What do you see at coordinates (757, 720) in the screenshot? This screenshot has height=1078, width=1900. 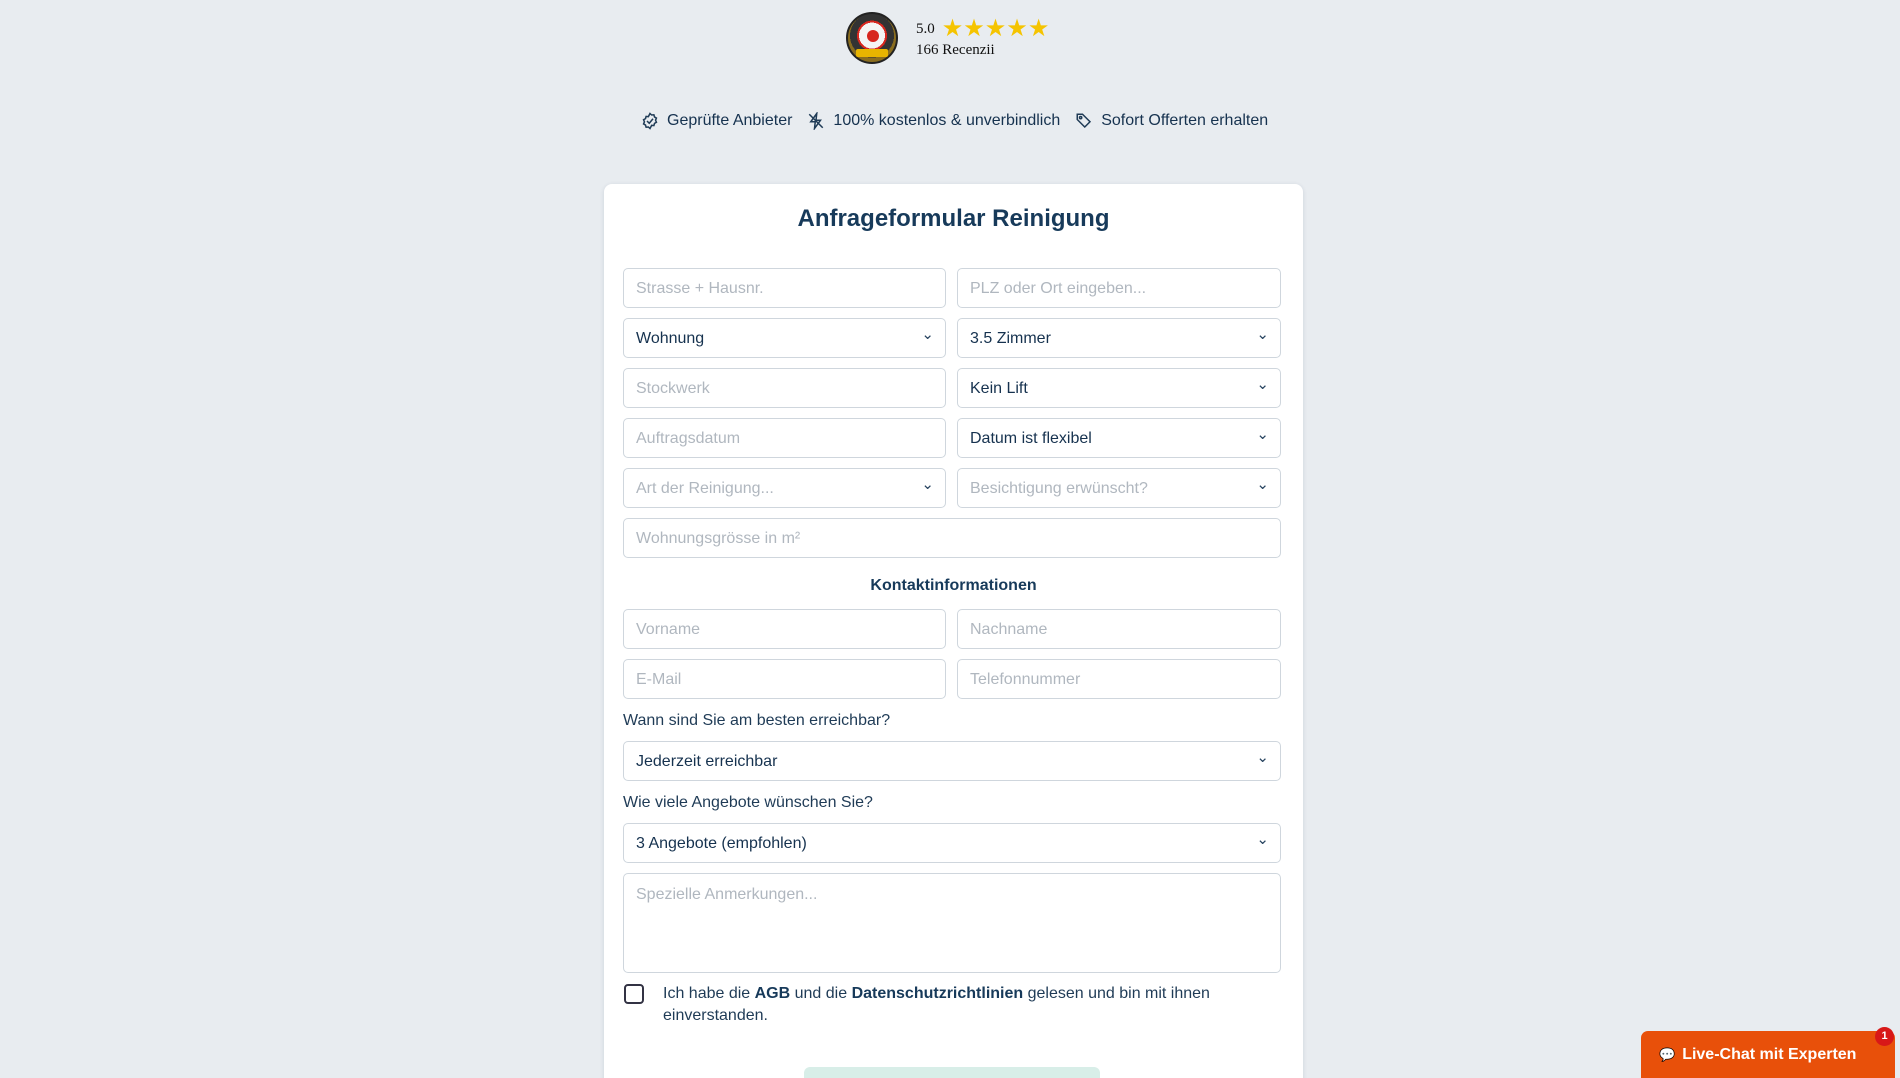 I see `availability-question: Wann sind Sie am besten erreichbar?` at bounding box center [757, 720].